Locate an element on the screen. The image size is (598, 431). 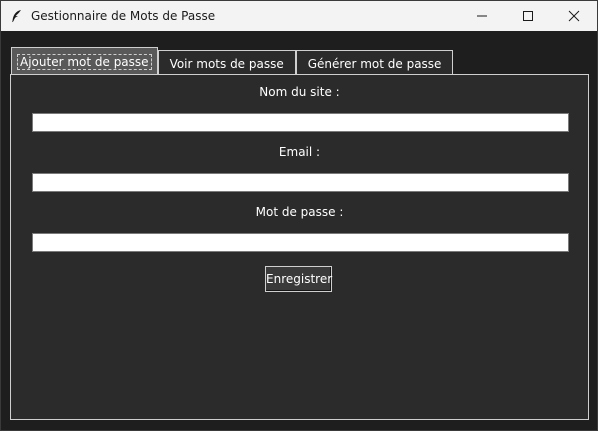
tab-view-passwords: Voir mots de passe is located at coordinates (226, 63).